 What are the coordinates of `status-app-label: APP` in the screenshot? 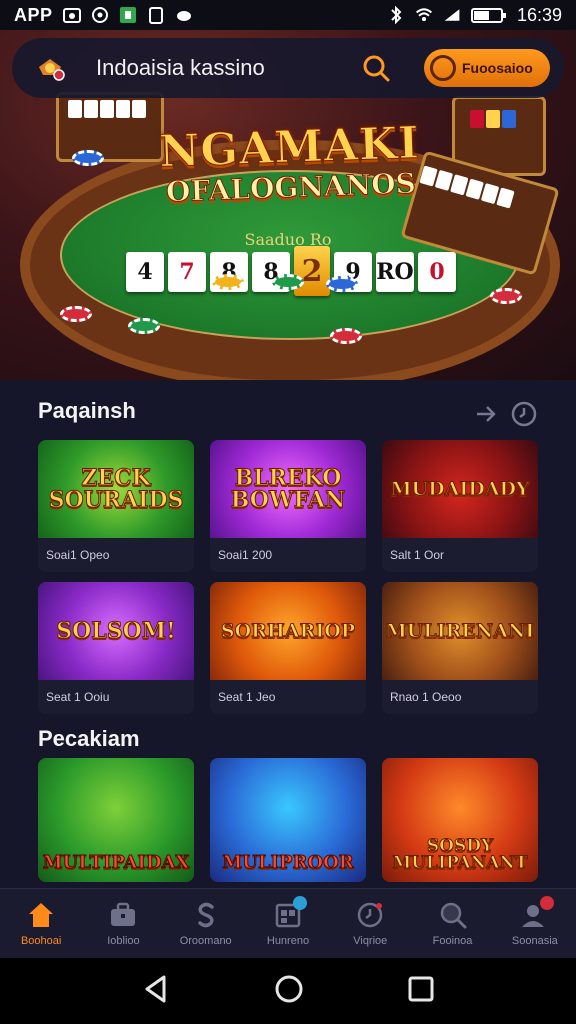 It's located at (33, 14).